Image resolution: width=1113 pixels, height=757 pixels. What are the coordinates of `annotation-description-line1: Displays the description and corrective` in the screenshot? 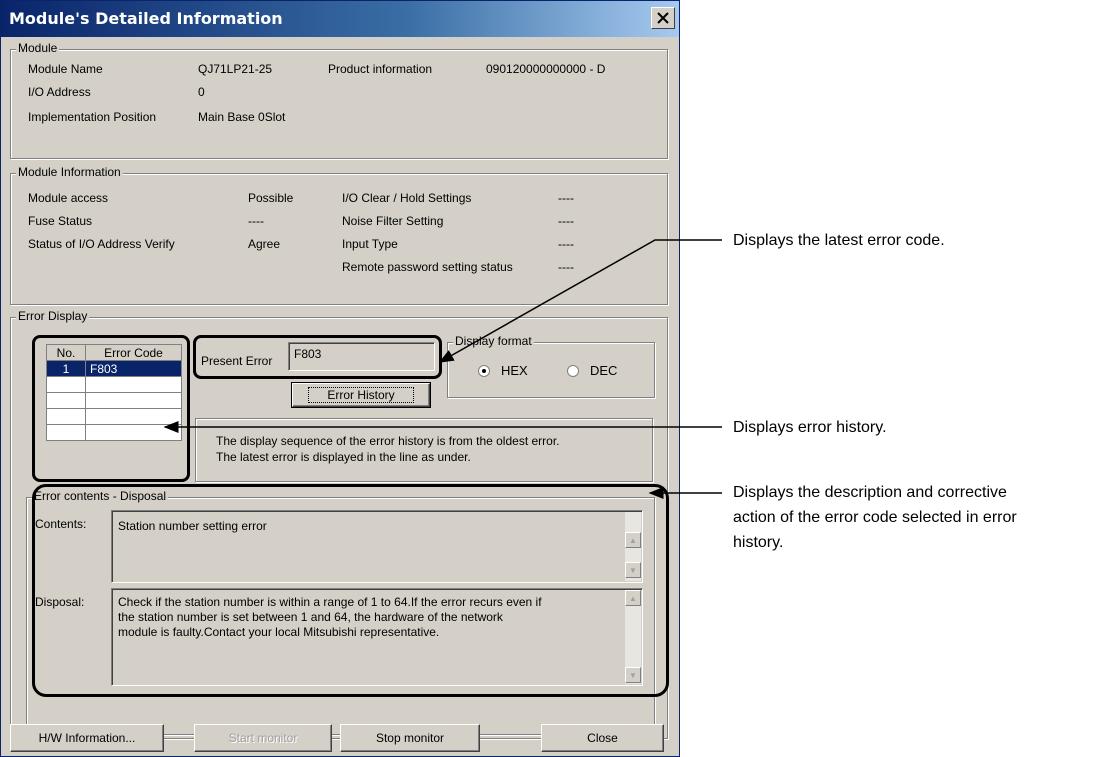 It's located at (870, 492).